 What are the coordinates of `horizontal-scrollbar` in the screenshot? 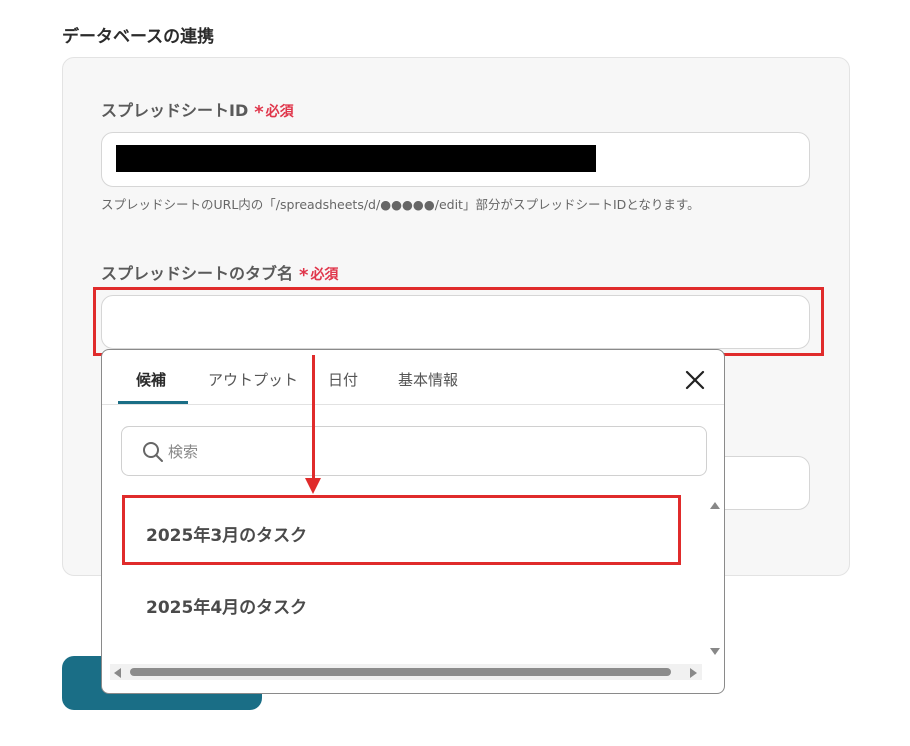 It's located at (406, 672).